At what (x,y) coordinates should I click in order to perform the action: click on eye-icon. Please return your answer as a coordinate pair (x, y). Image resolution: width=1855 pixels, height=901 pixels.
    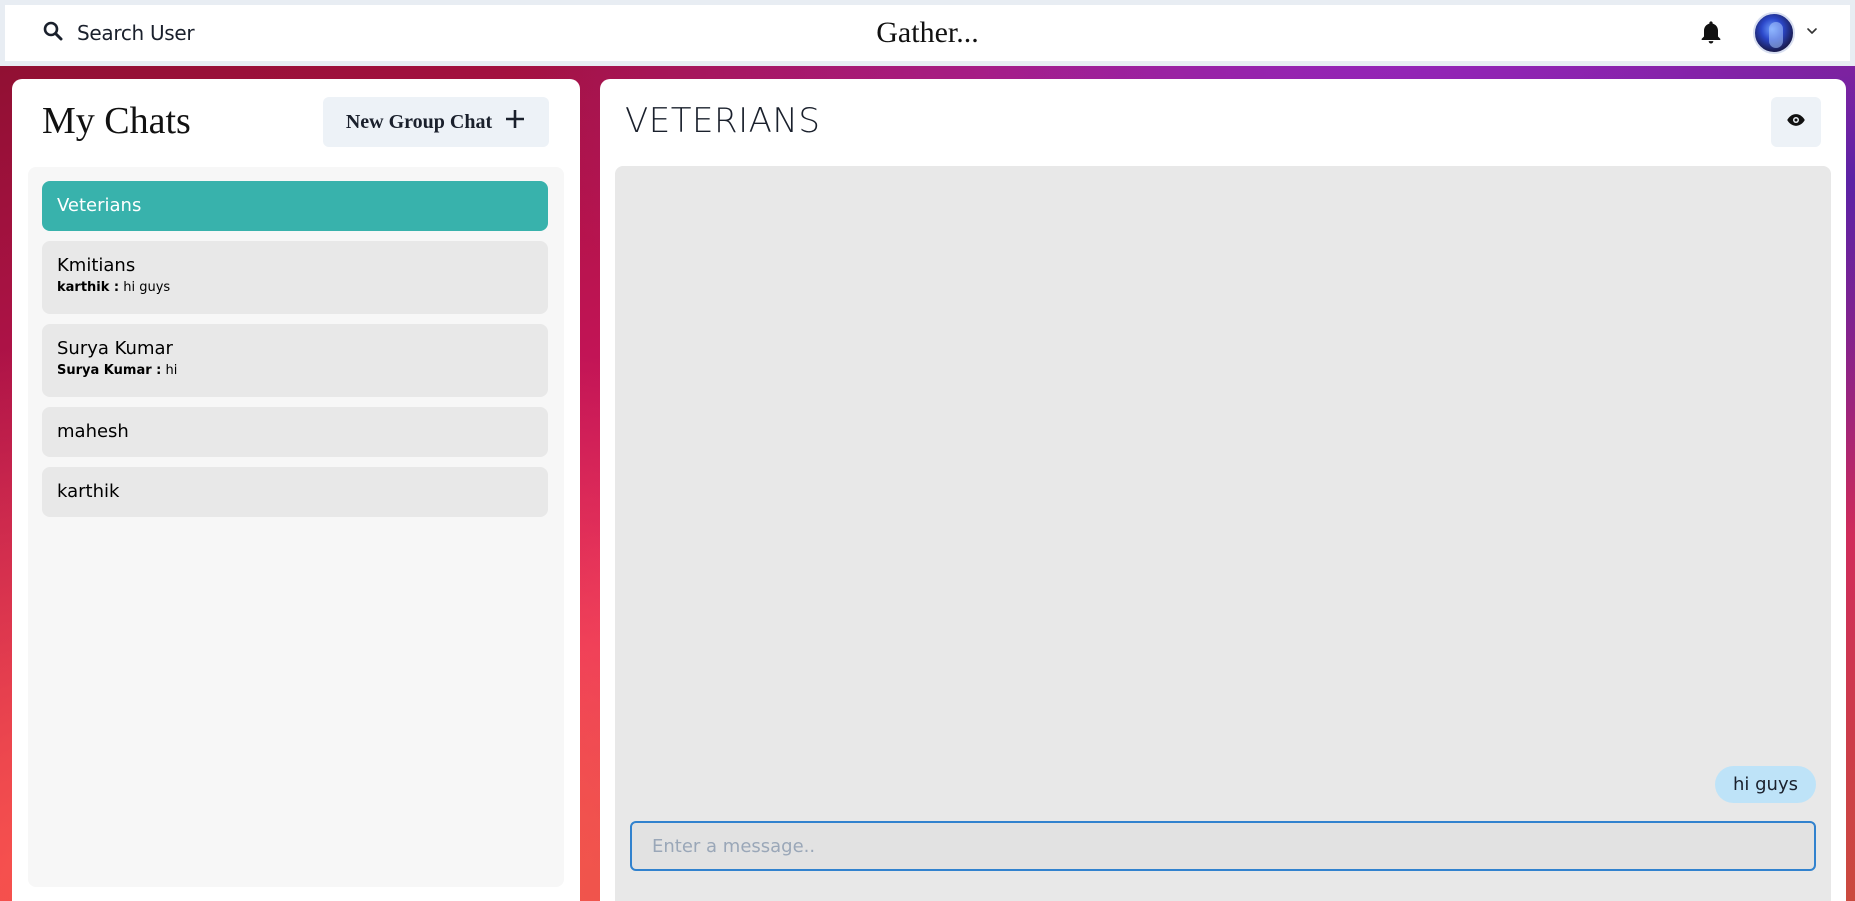
    Looking at the image, I should click on (1796, 122).